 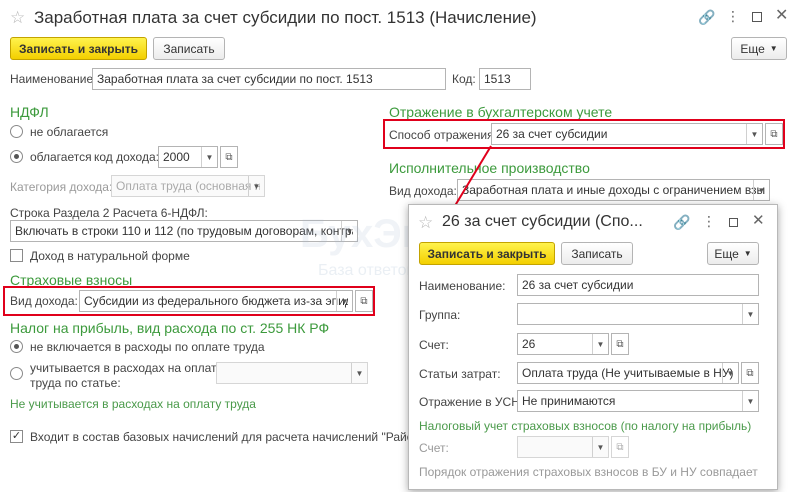 I want to click on popup-group-label: Группа:, so click(x=440, y=315).